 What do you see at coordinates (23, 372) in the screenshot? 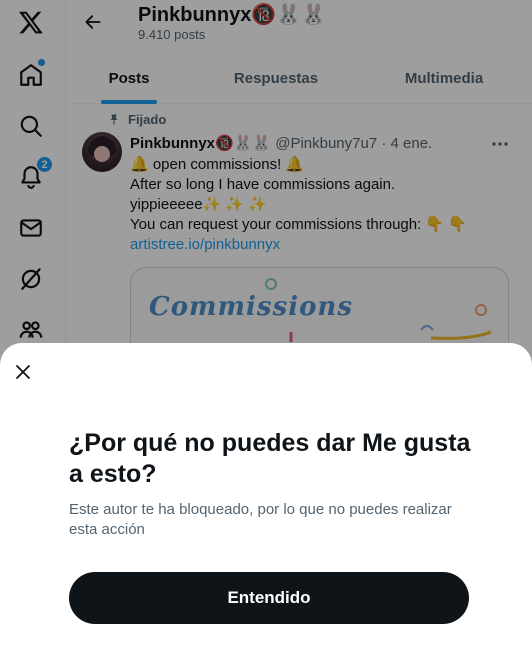
I see `close-icon` at bounding box center [23, 372].